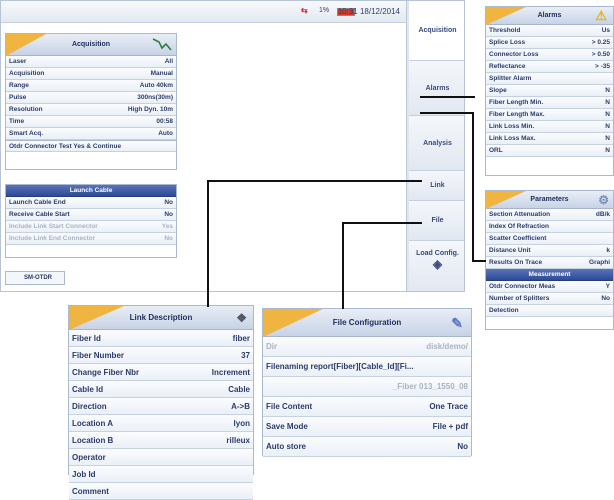  What do you see at coordinates (549, 115) in the screenshot?
I see `alarm-row: Fiber Length Max. N` at bounding box center [549, 115].